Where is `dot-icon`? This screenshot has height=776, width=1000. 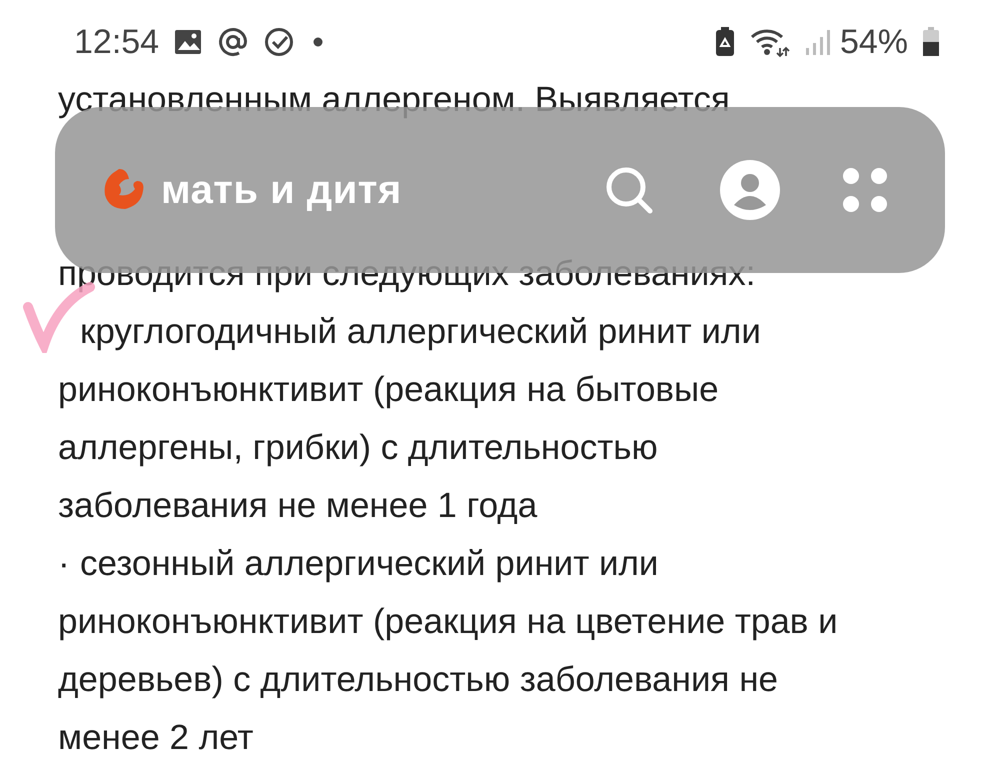 dot-icon is located at coordinates (318, 42).